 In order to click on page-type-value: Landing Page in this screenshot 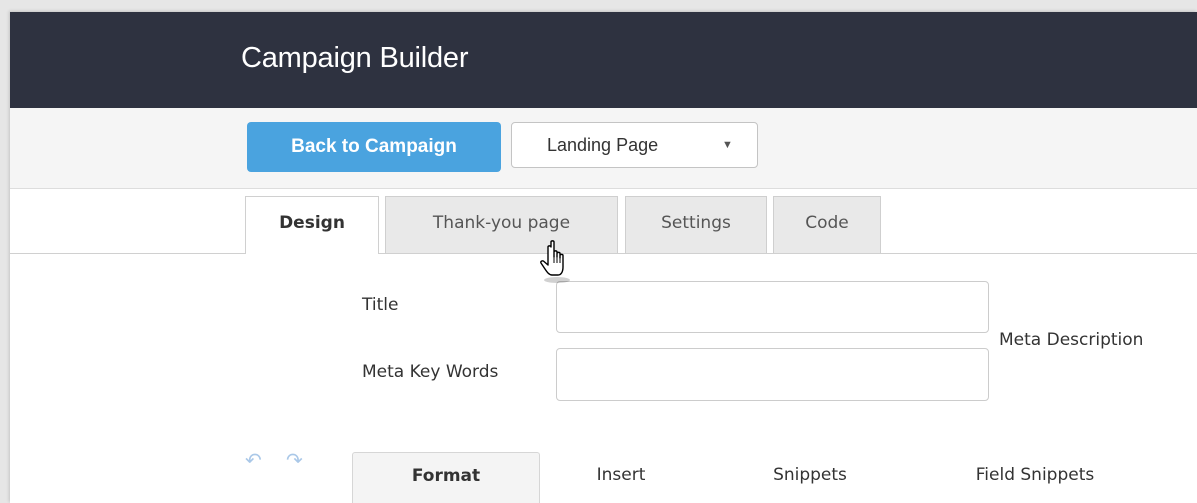, I will do `click(603, 145)`.